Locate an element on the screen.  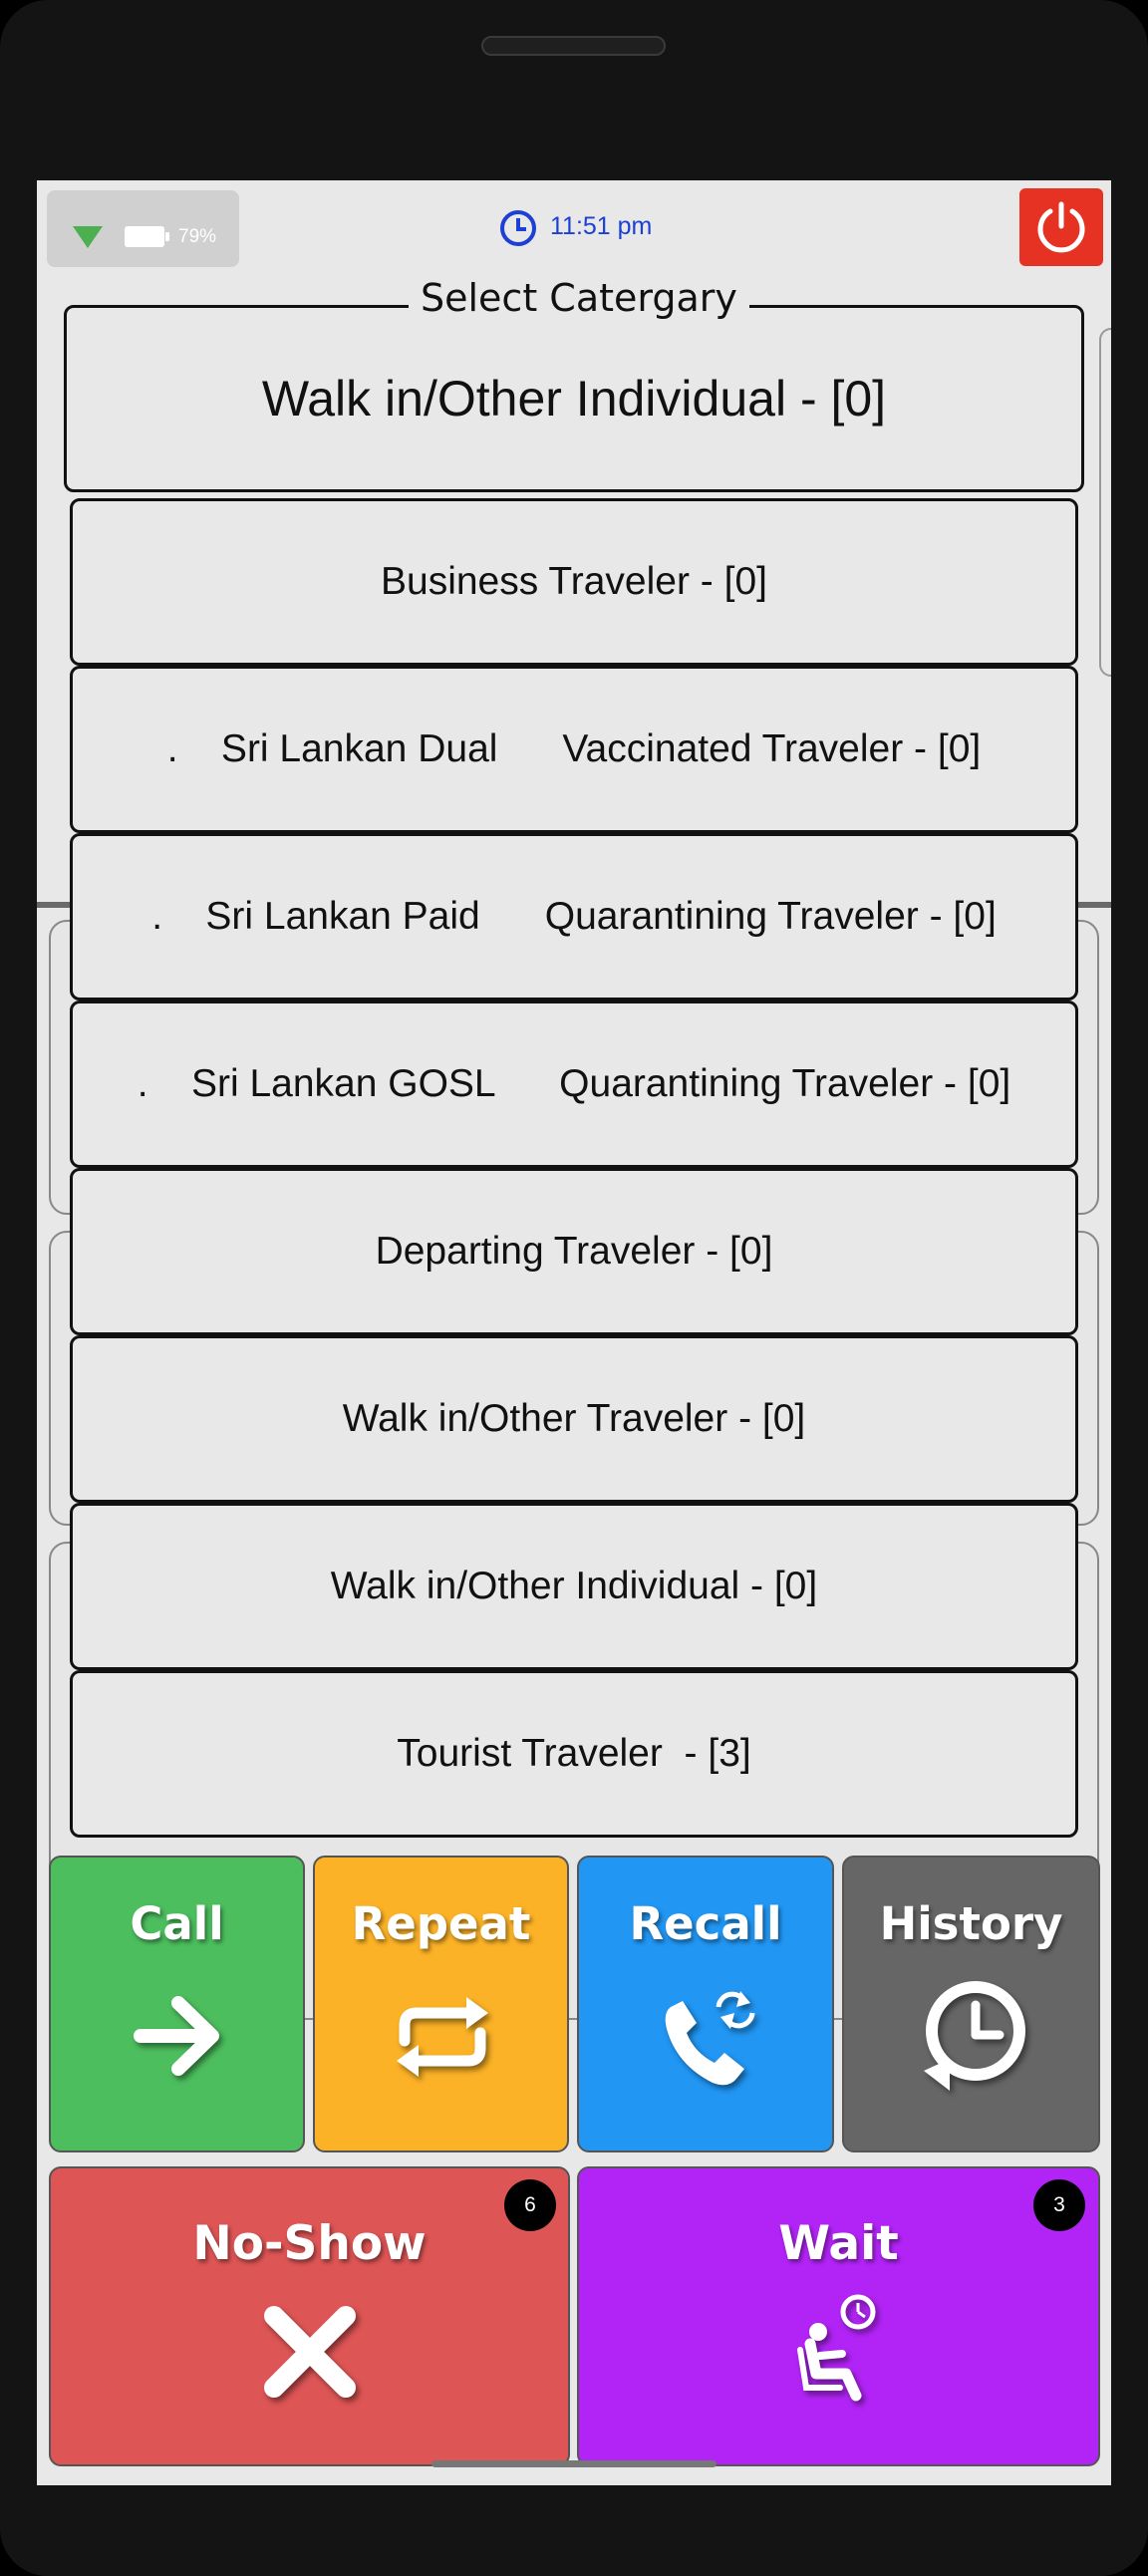
current-time: 11:51 pm is located at coordinates (601, 226).